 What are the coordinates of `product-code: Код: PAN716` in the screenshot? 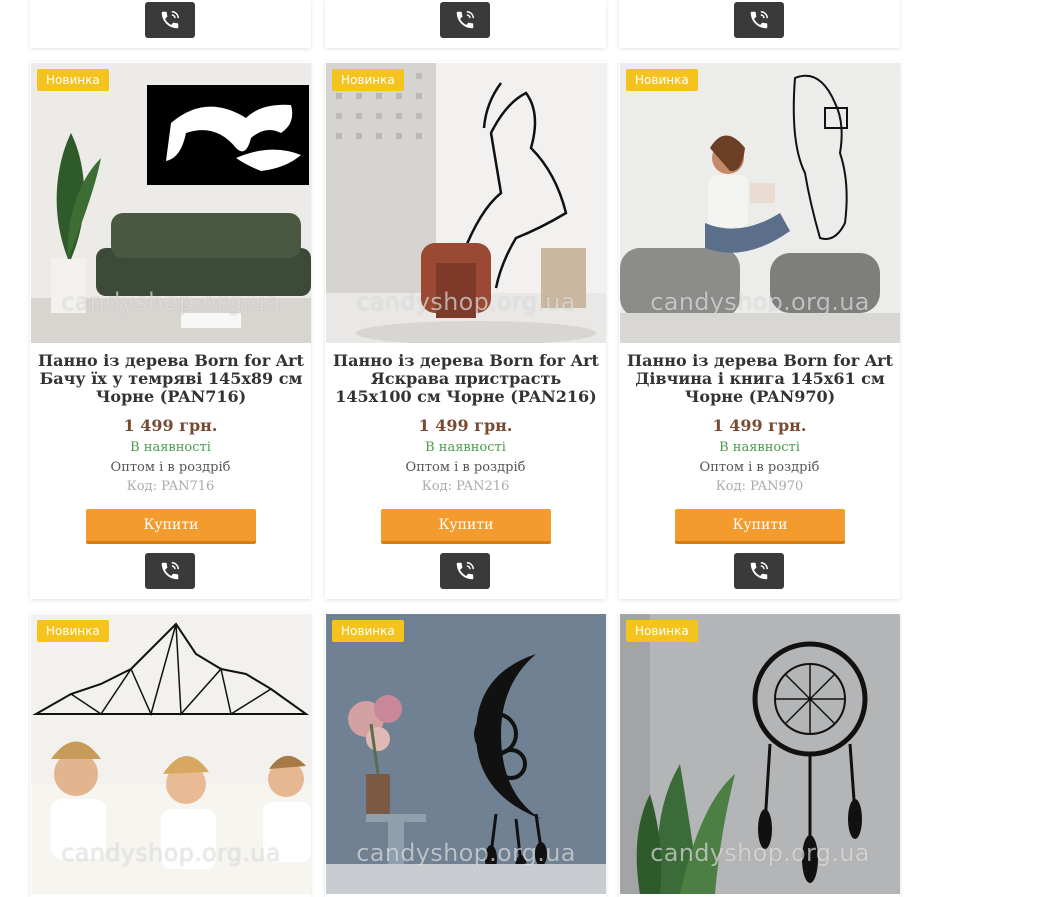 It's located at (170, 486).